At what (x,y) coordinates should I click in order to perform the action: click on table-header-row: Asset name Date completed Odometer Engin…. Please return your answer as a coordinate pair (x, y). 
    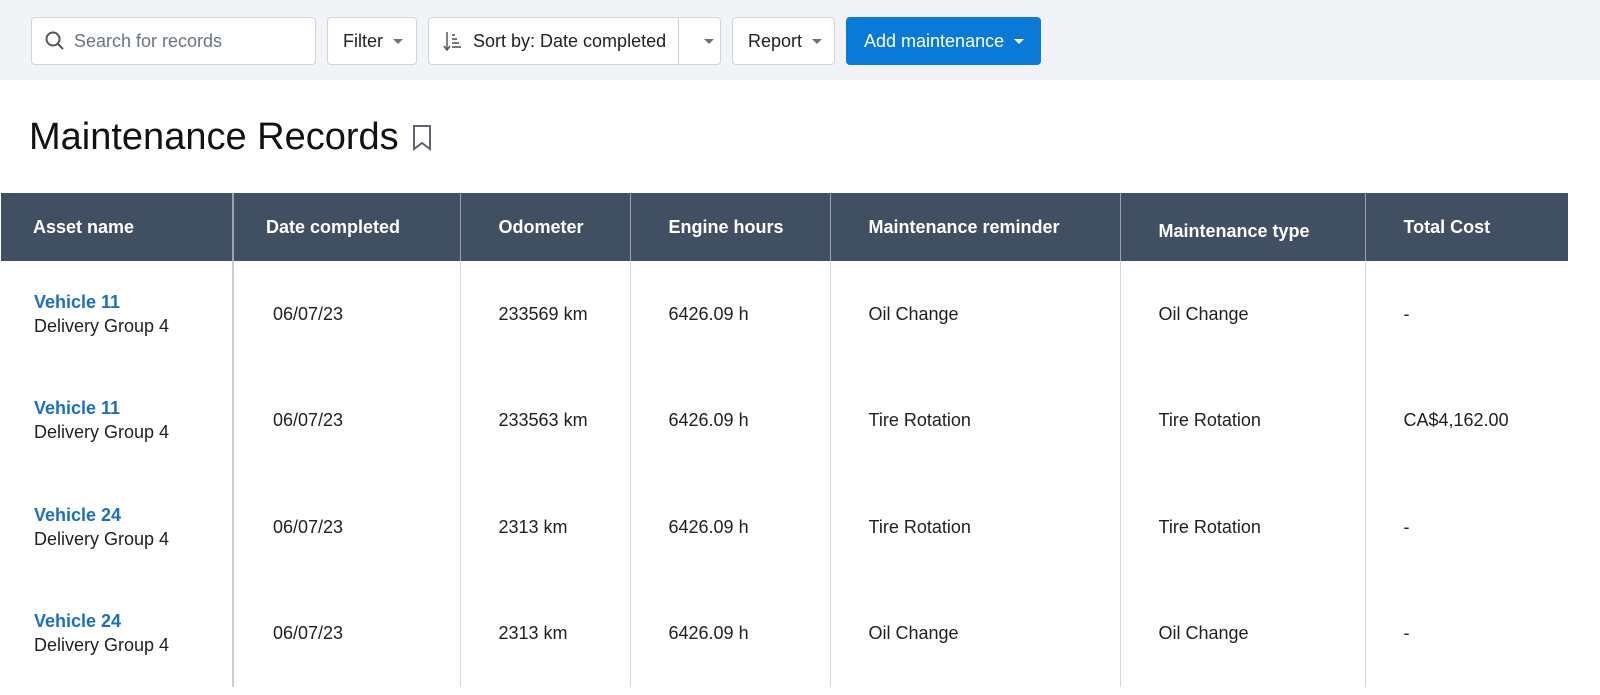
    Looking at the image, I should click on (784, 227).